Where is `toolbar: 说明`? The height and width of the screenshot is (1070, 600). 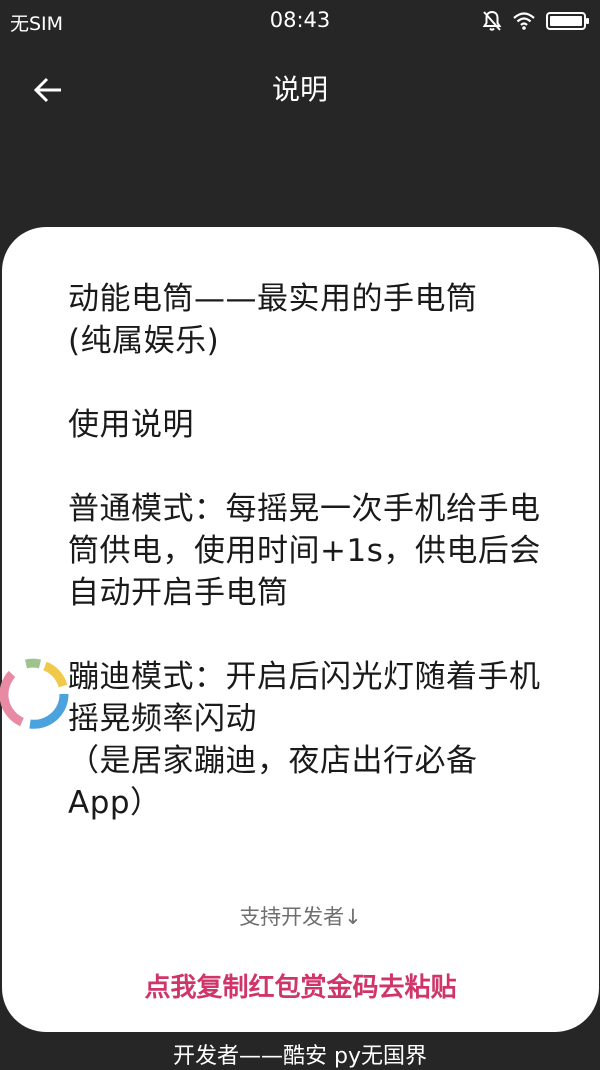 toolbar: 说明 is located at coordinates (300, 90).